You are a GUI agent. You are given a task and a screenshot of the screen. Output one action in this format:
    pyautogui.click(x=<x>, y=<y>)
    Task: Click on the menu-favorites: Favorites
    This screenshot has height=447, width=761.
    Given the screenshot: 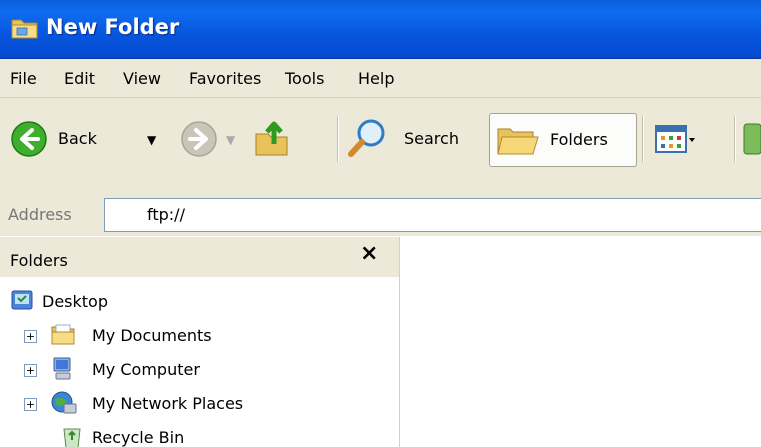 What is the action you would take?
    pyautogui.click(x=225, y=78)
    